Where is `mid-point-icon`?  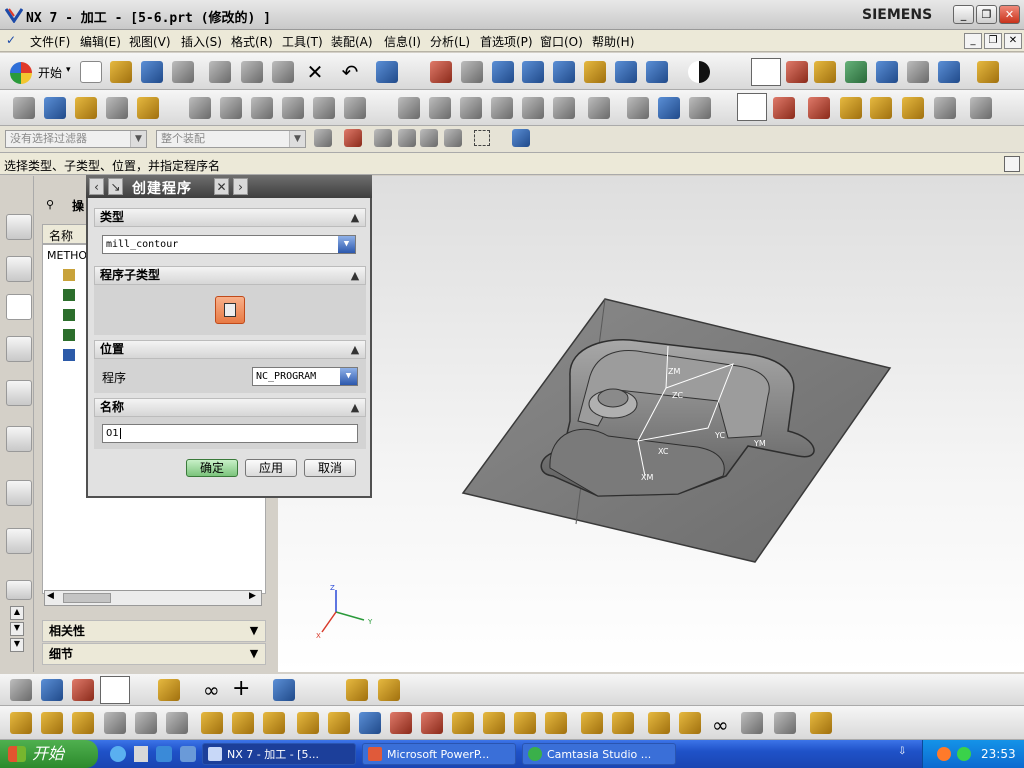
mid-point-icon is located at coordinates (429, 138).